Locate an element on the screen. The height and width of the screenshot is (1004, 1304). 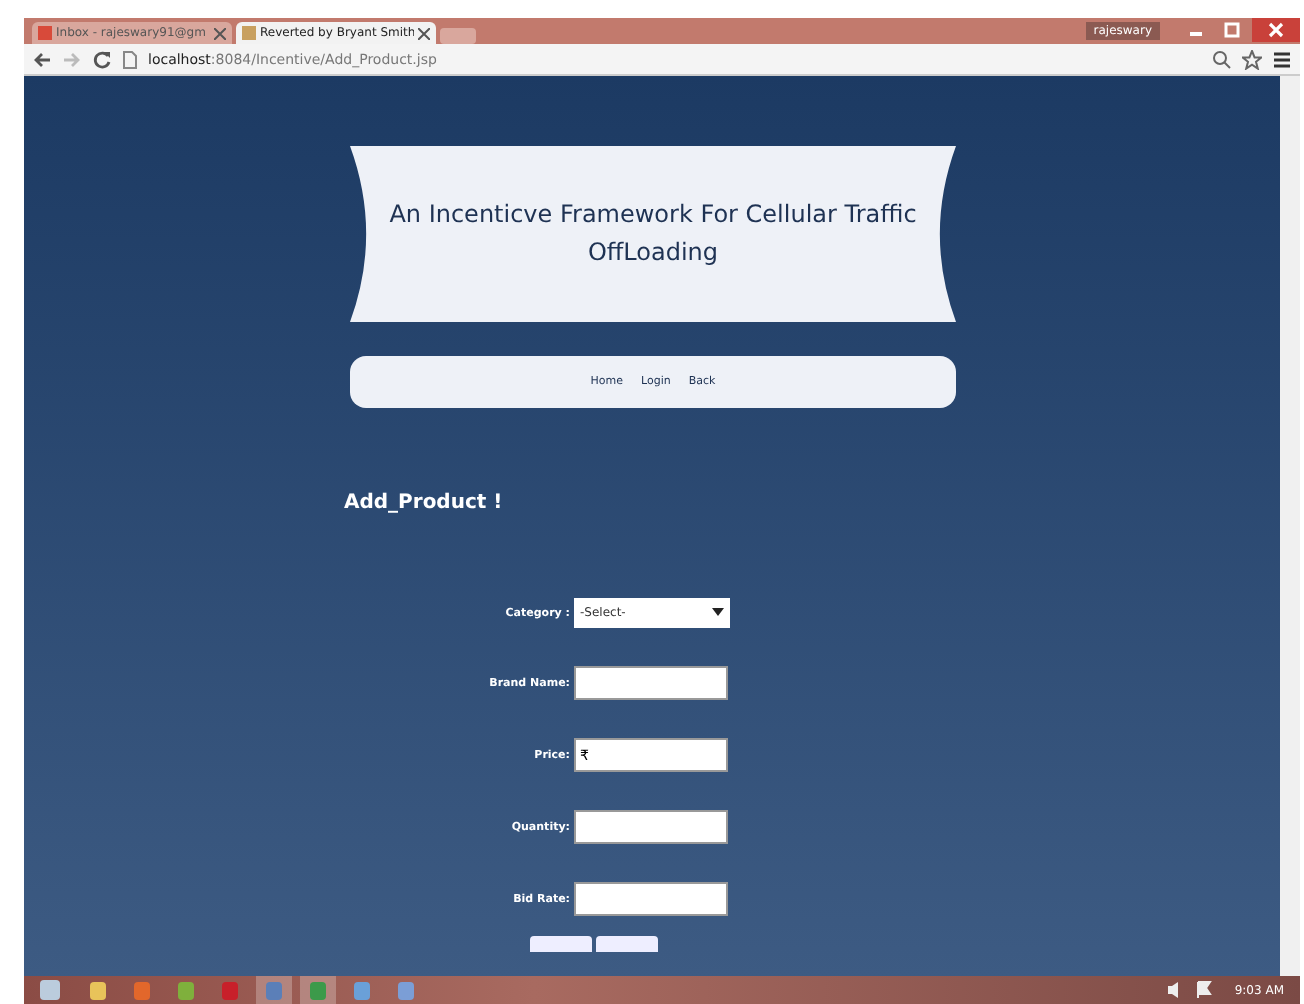
reload-icon is located at coordinates (102, 59).